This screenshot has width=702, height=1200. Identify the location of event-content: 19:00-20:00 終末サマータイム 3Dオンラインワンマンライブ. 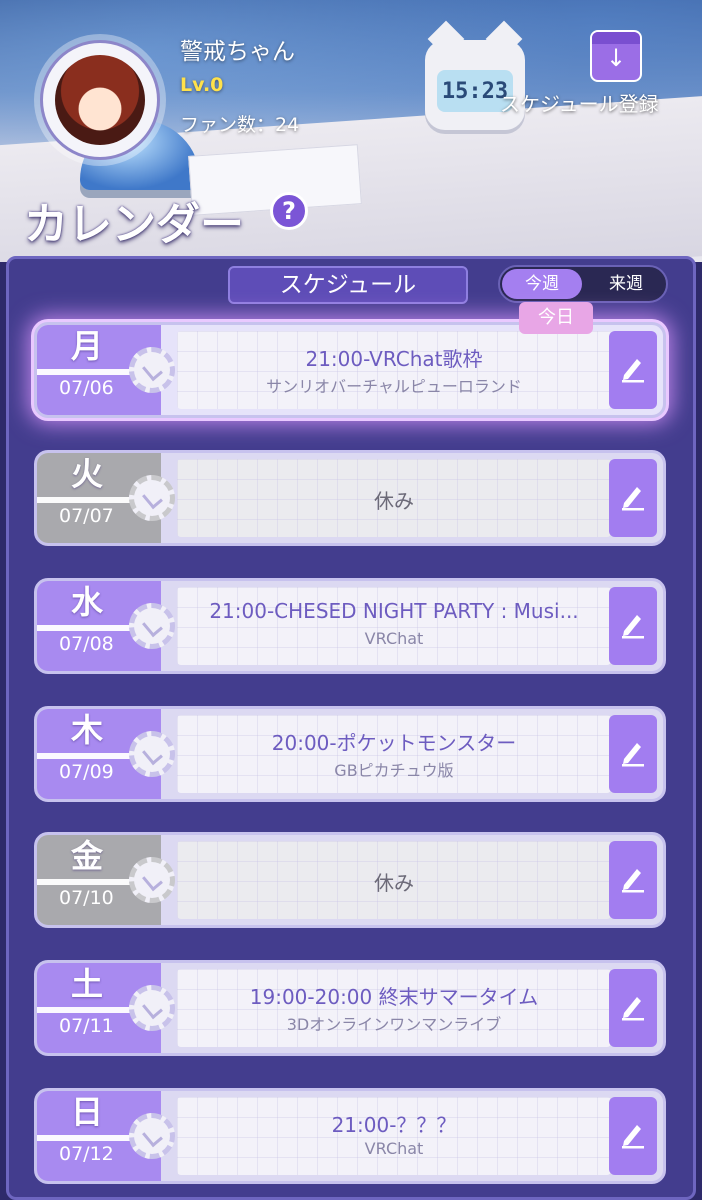
(394, 1008).